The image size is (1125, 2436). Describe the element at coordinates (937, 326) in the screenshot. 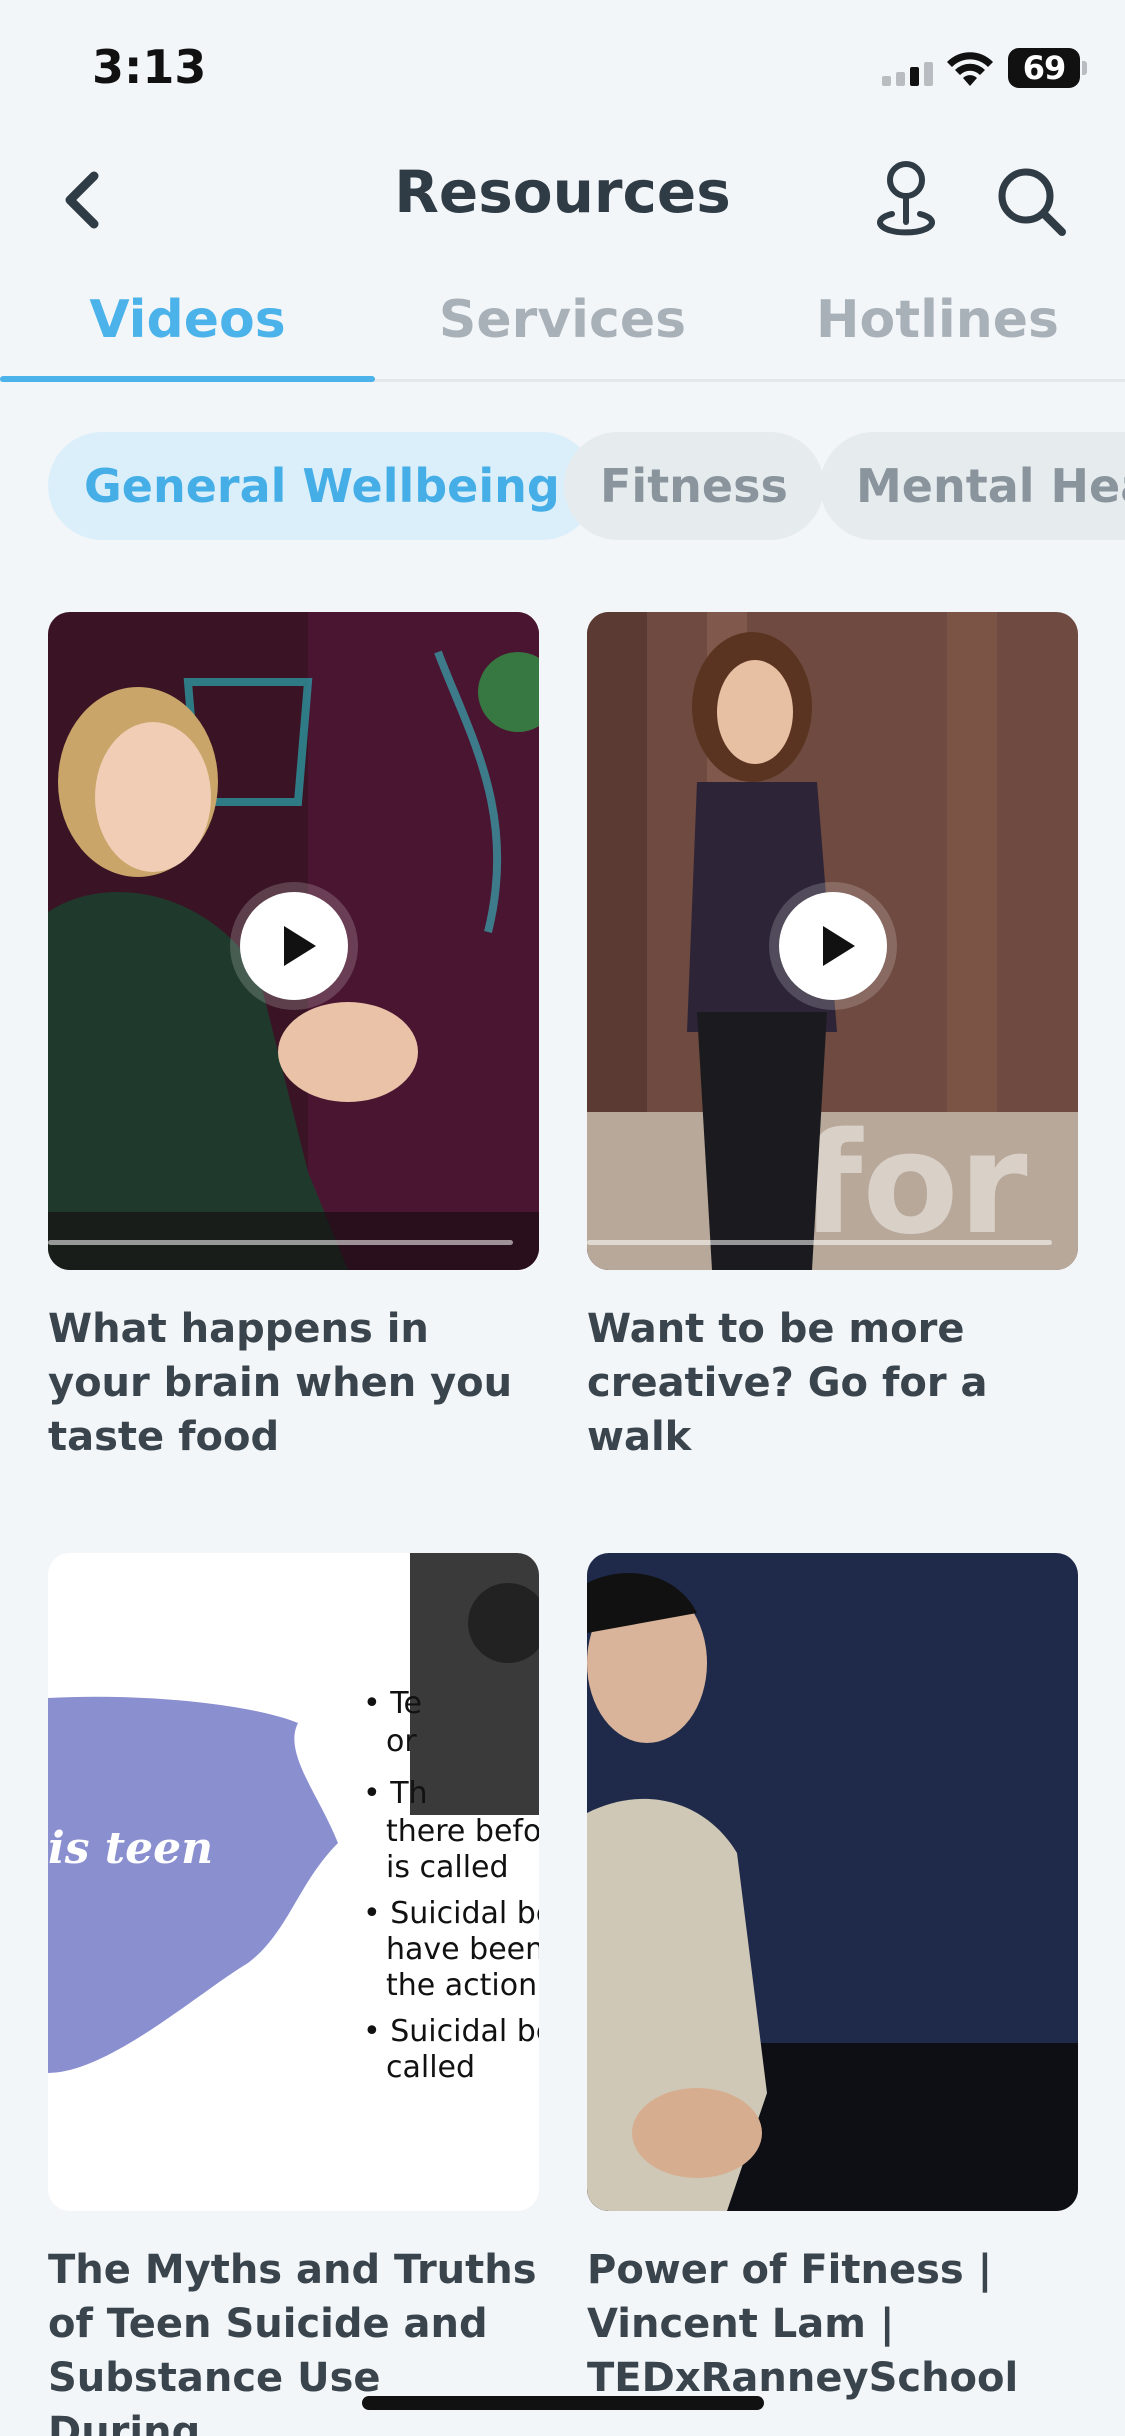

I see `tab-hotlines: Hotlines` at that location.